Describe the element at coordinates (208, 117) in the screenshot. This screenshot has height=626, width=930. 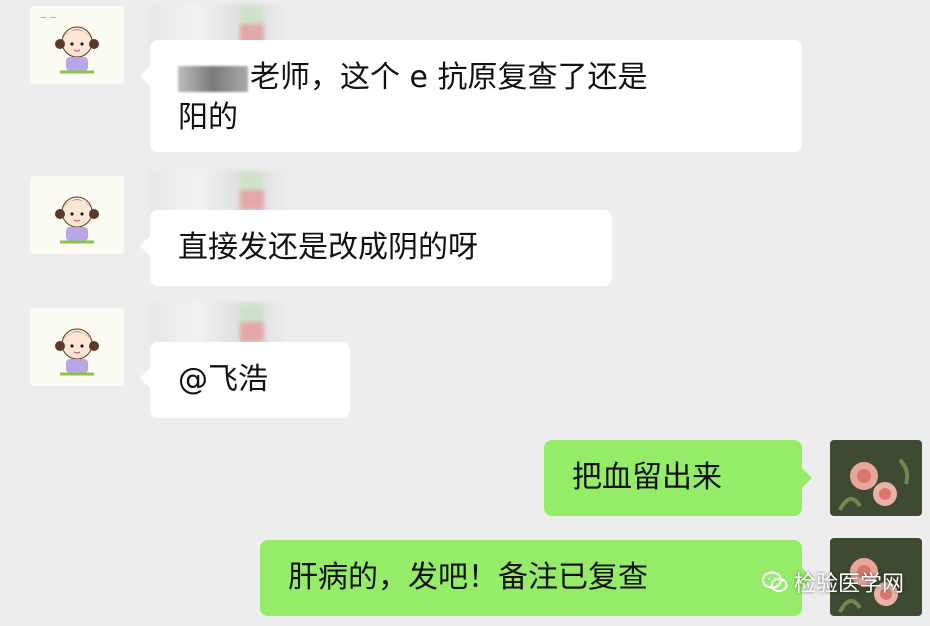
I see `message-text-line: 阳的` at that location.